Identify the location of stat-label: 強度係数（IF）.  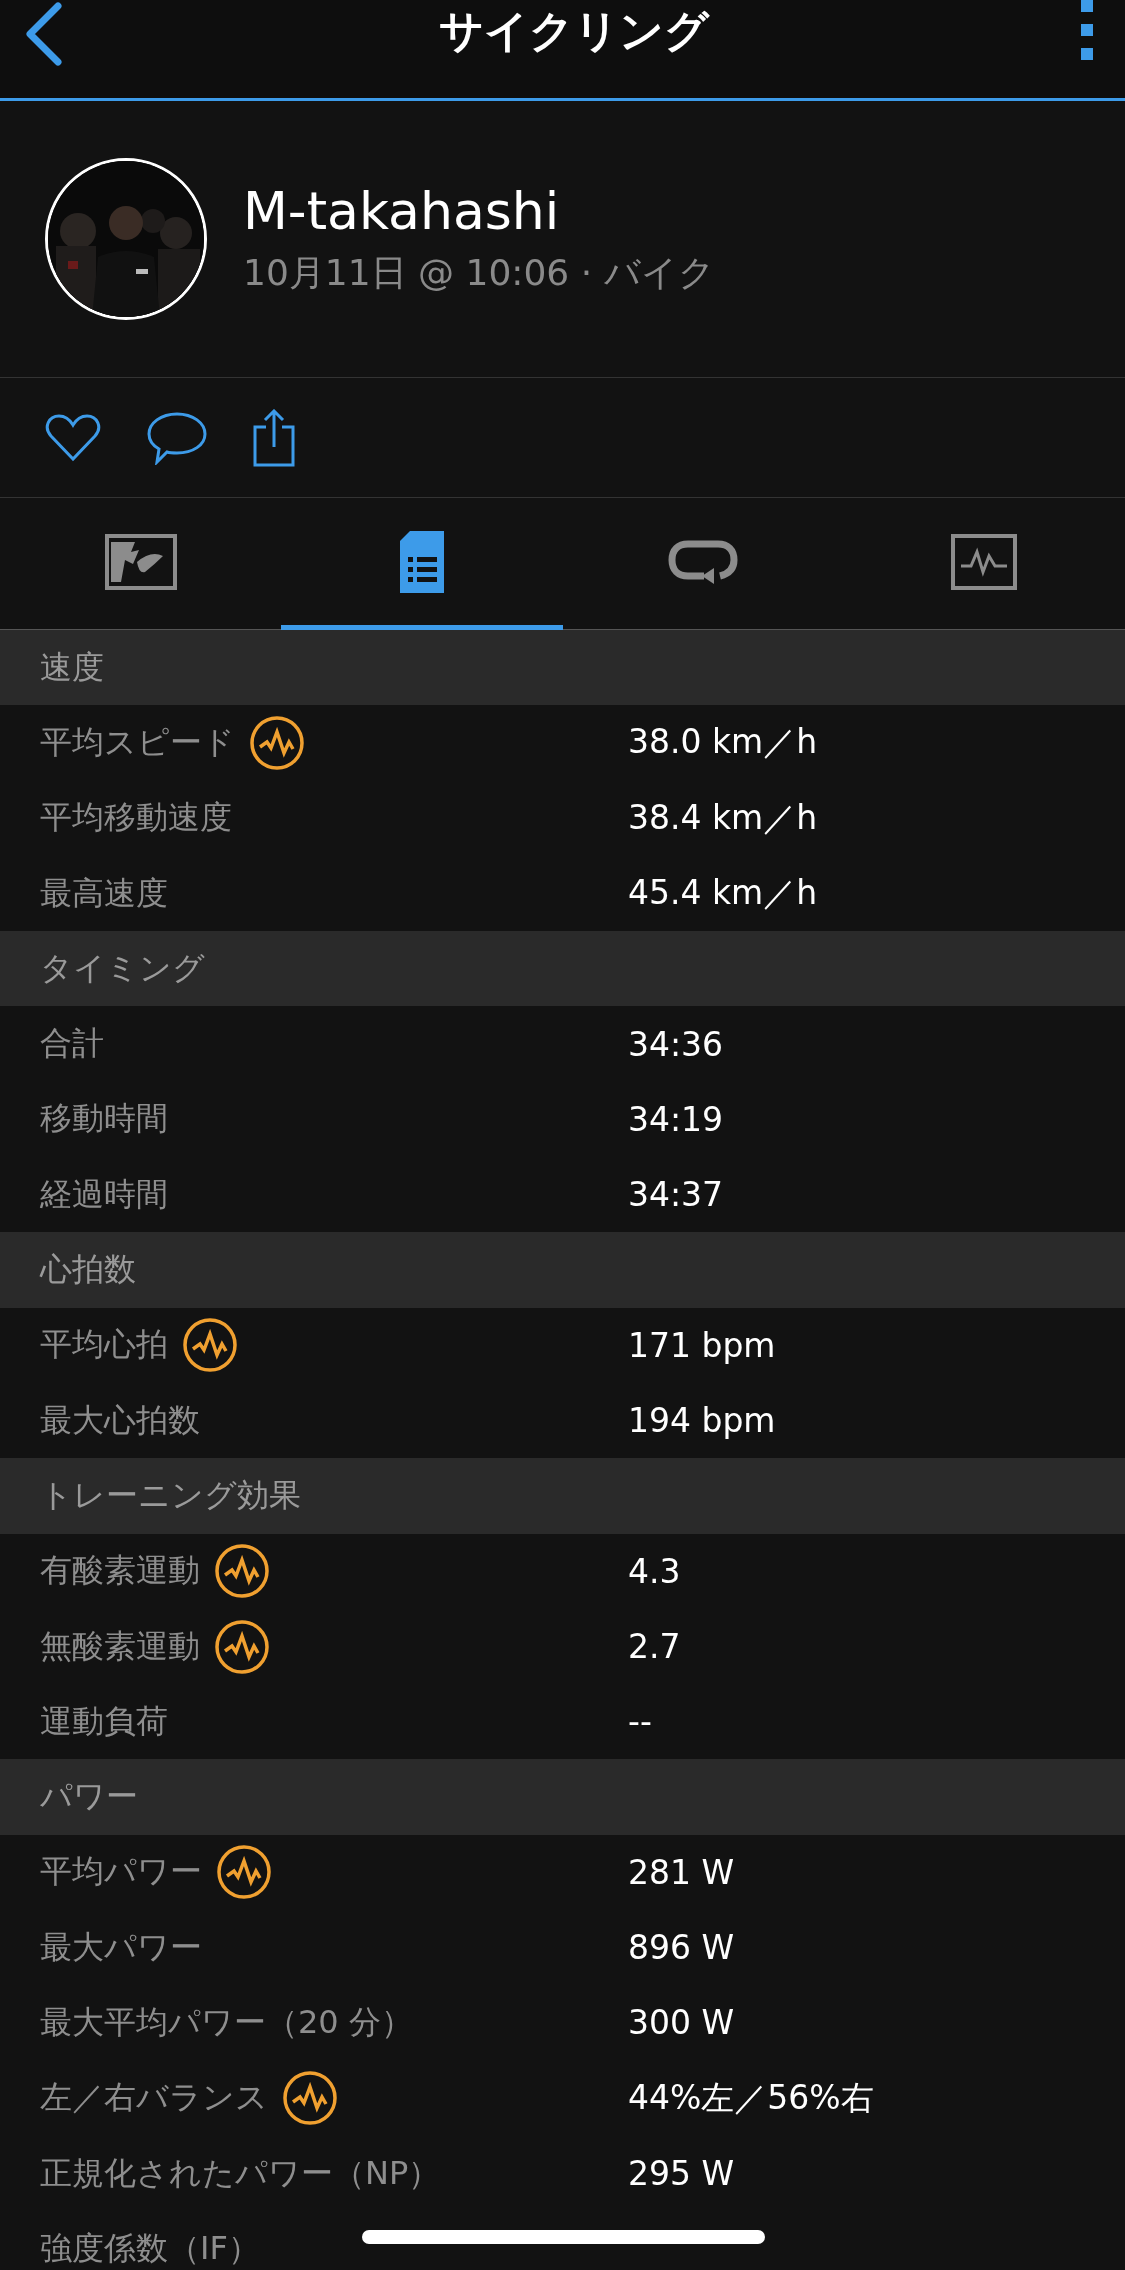
(150, 2248).